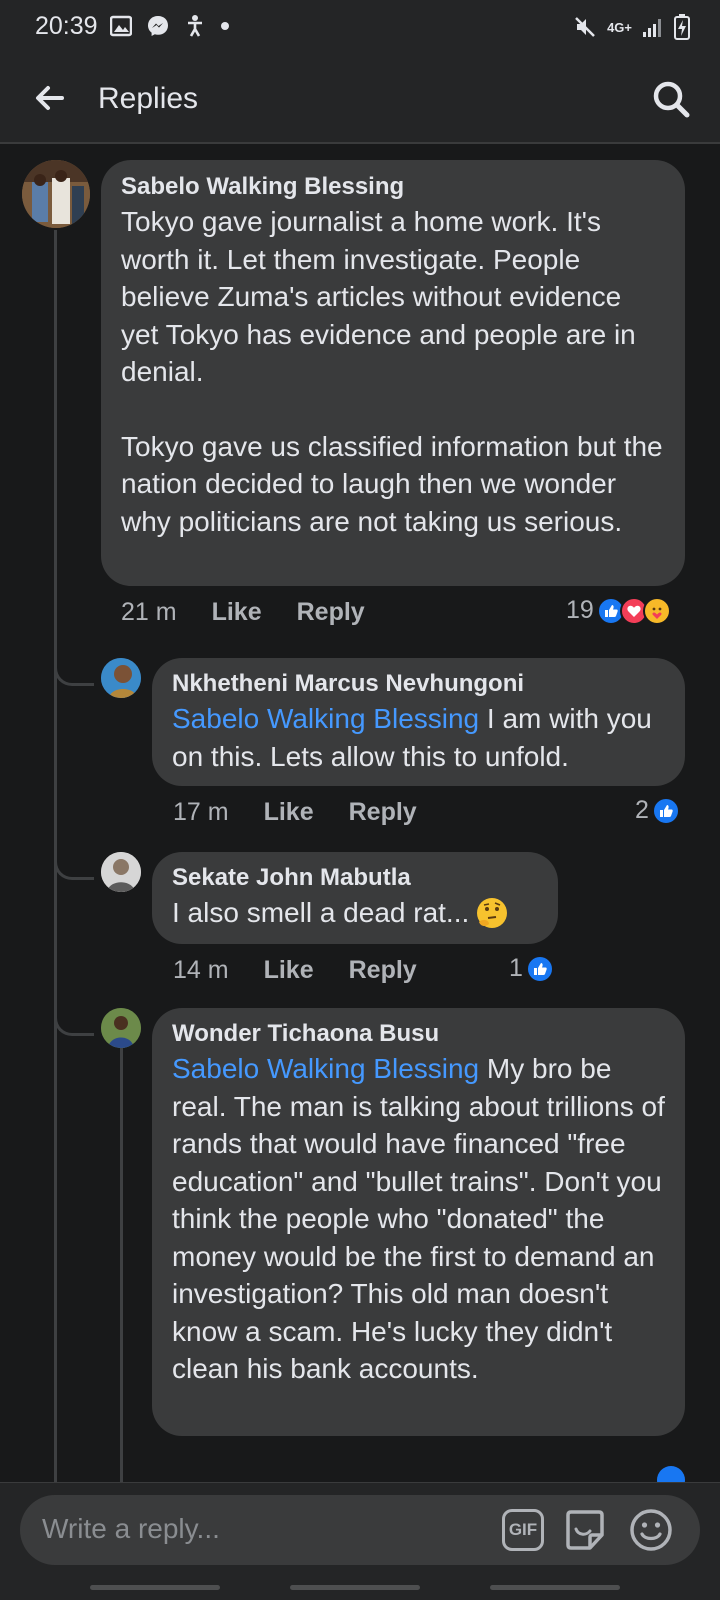  I want to click on comment-time: 21 m, so click(149, 612).